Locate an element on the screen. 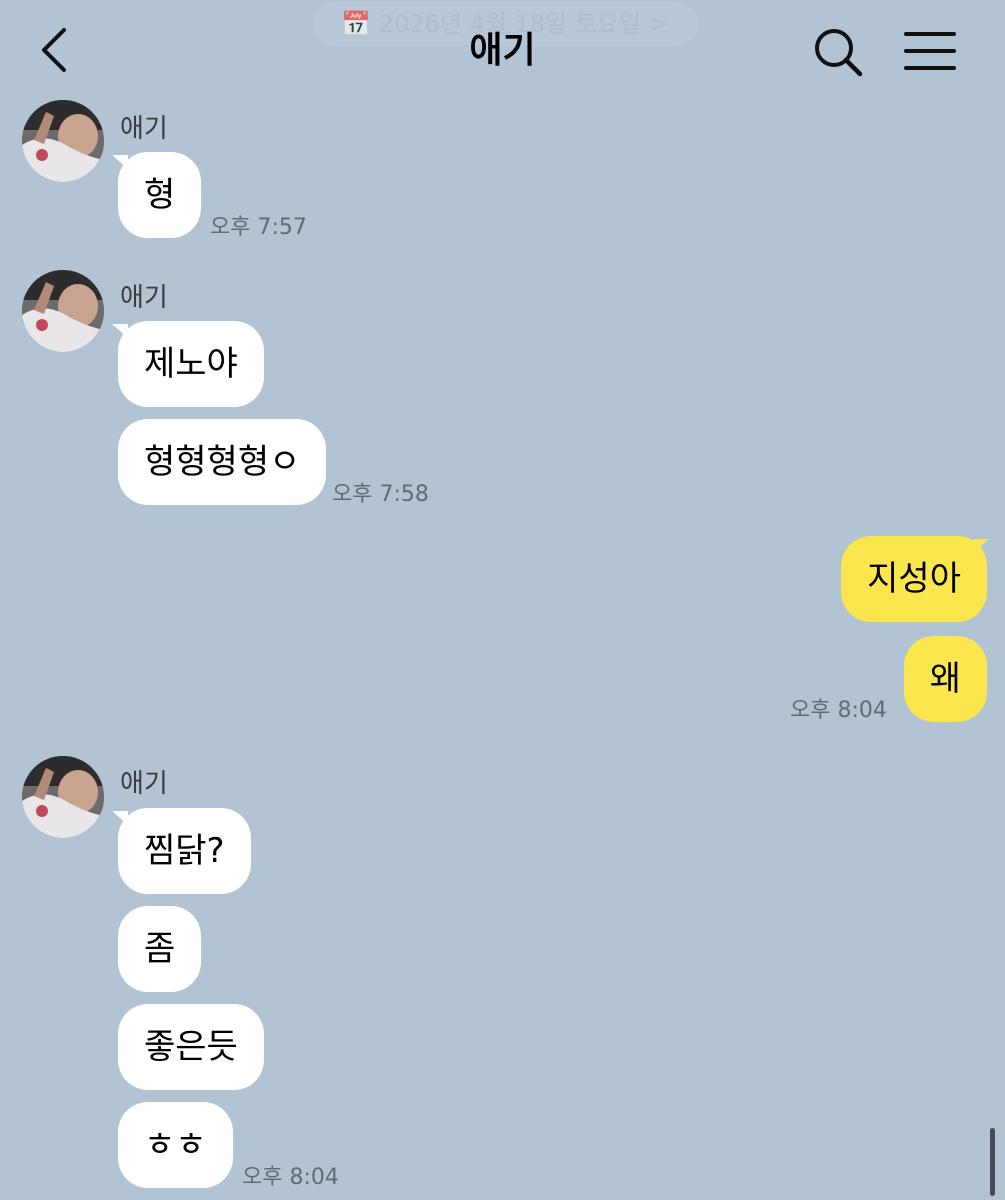 This screenshot has height=1200, width=1005. incoming-message: 제노야 is located at coordinates (191, 364).